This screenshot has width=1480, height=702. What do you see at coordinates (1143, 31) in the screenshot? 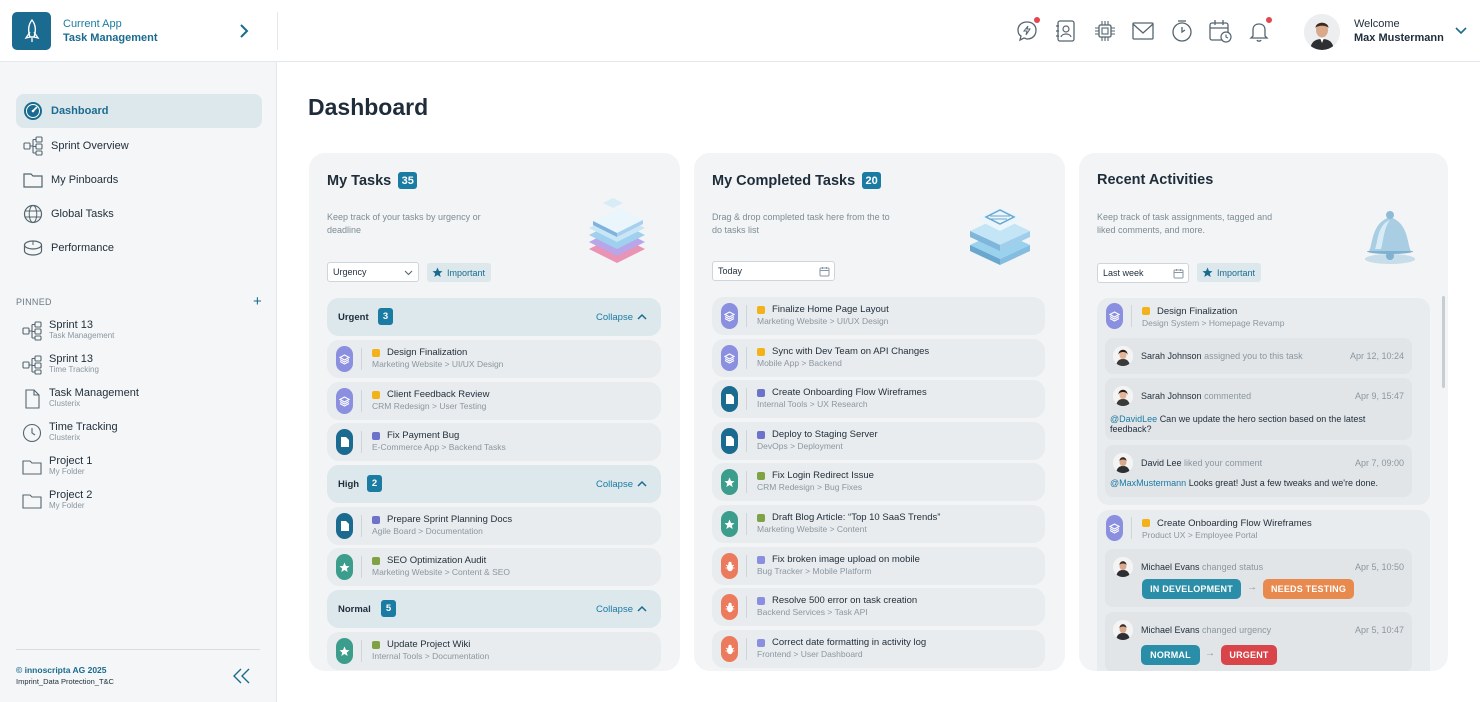
I see `mail-icon` at bounding box center [1143, 31].